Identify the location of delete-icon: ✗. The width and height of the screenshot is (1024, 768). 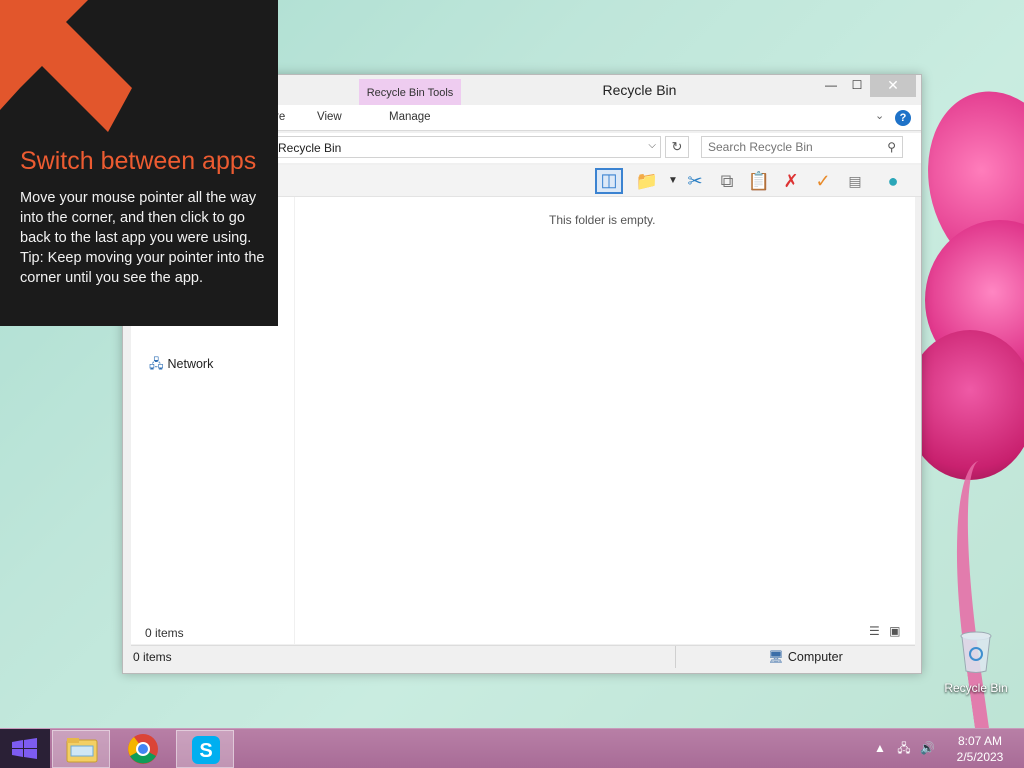
(791, 181).